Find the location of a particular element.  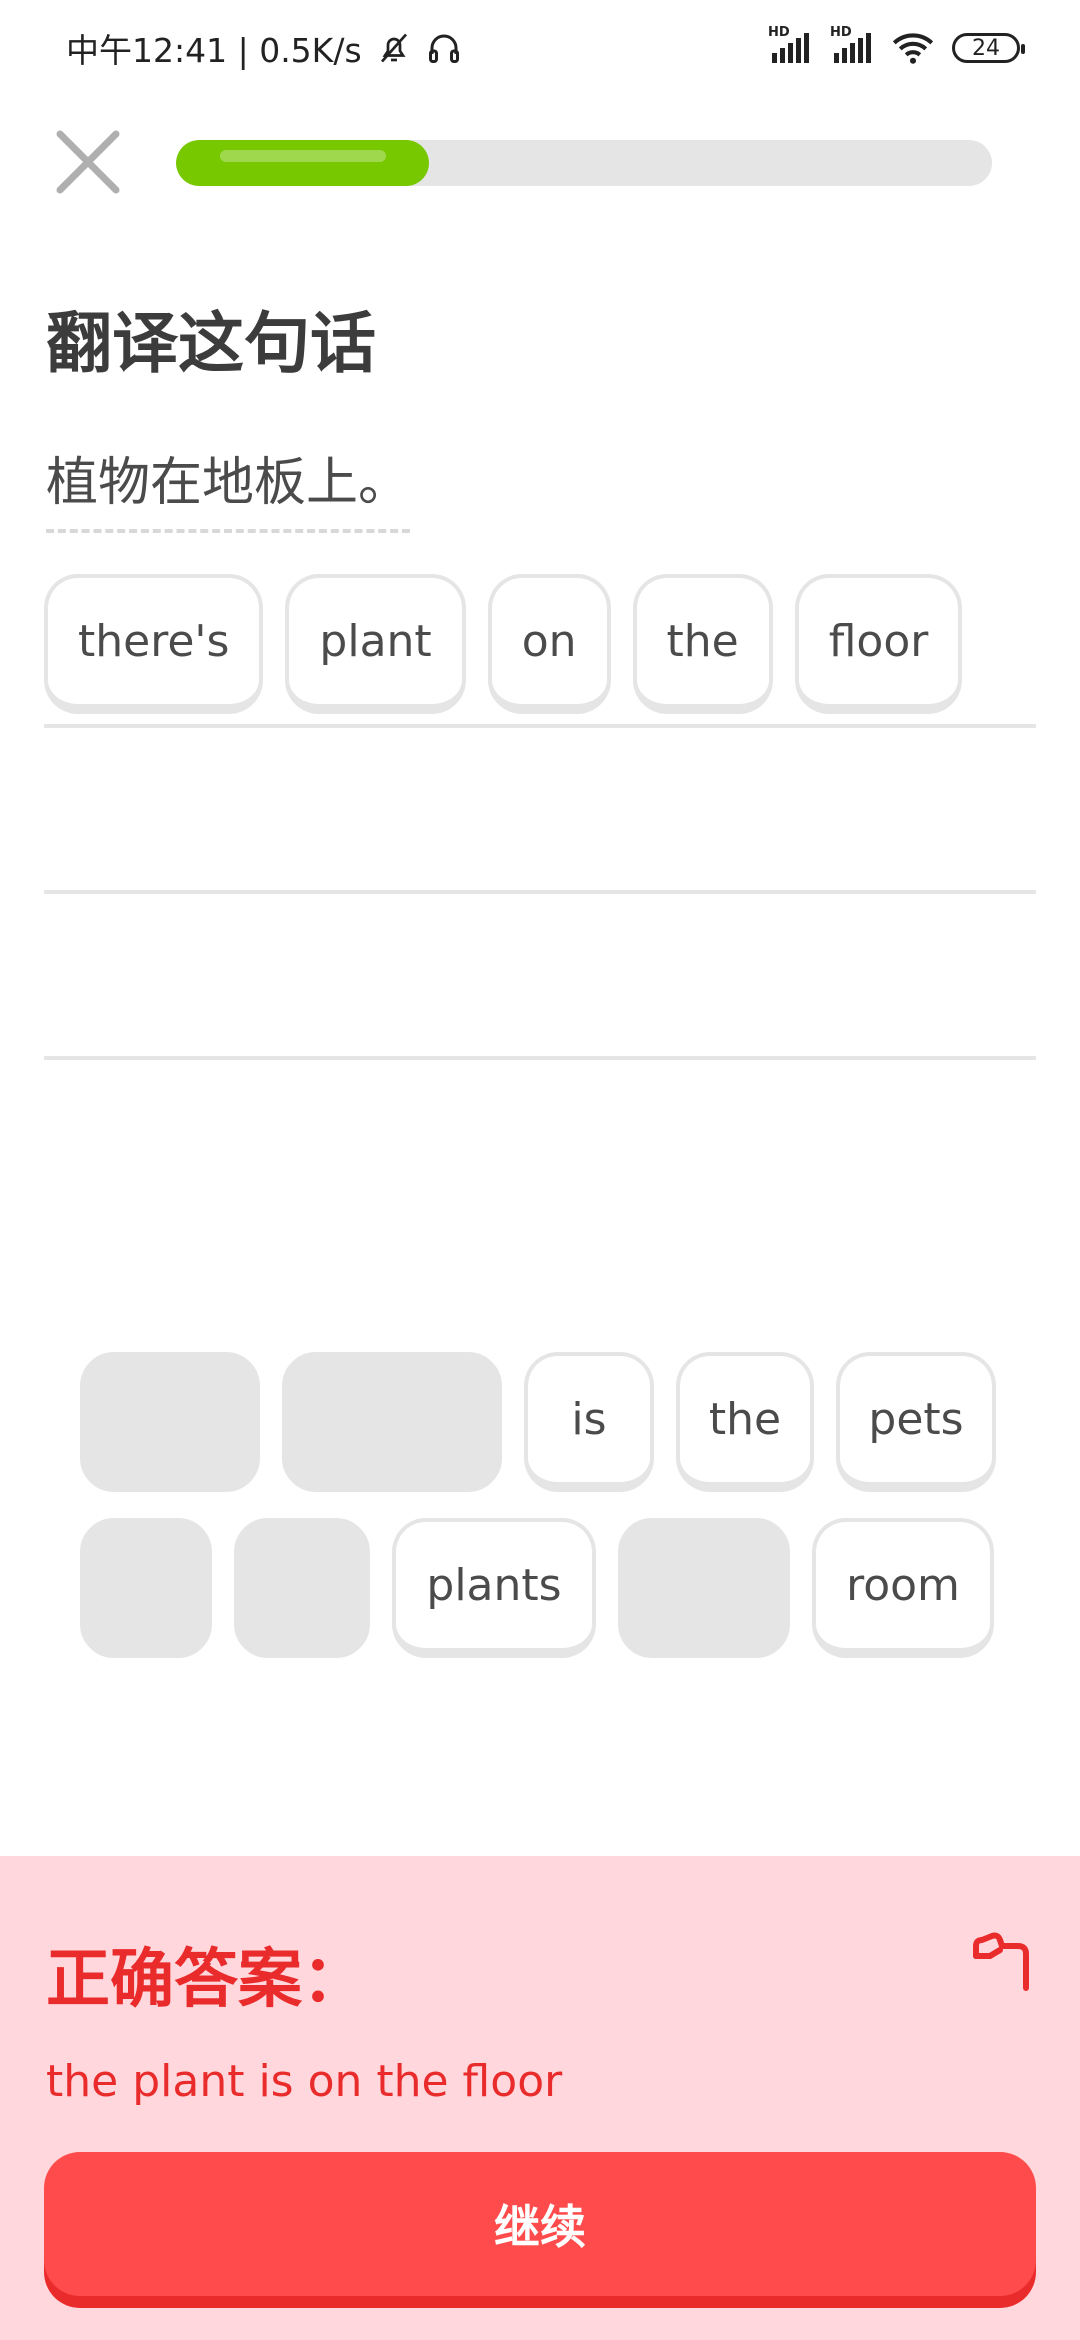

battery-level: 24 is located at coordinates (986, 48).